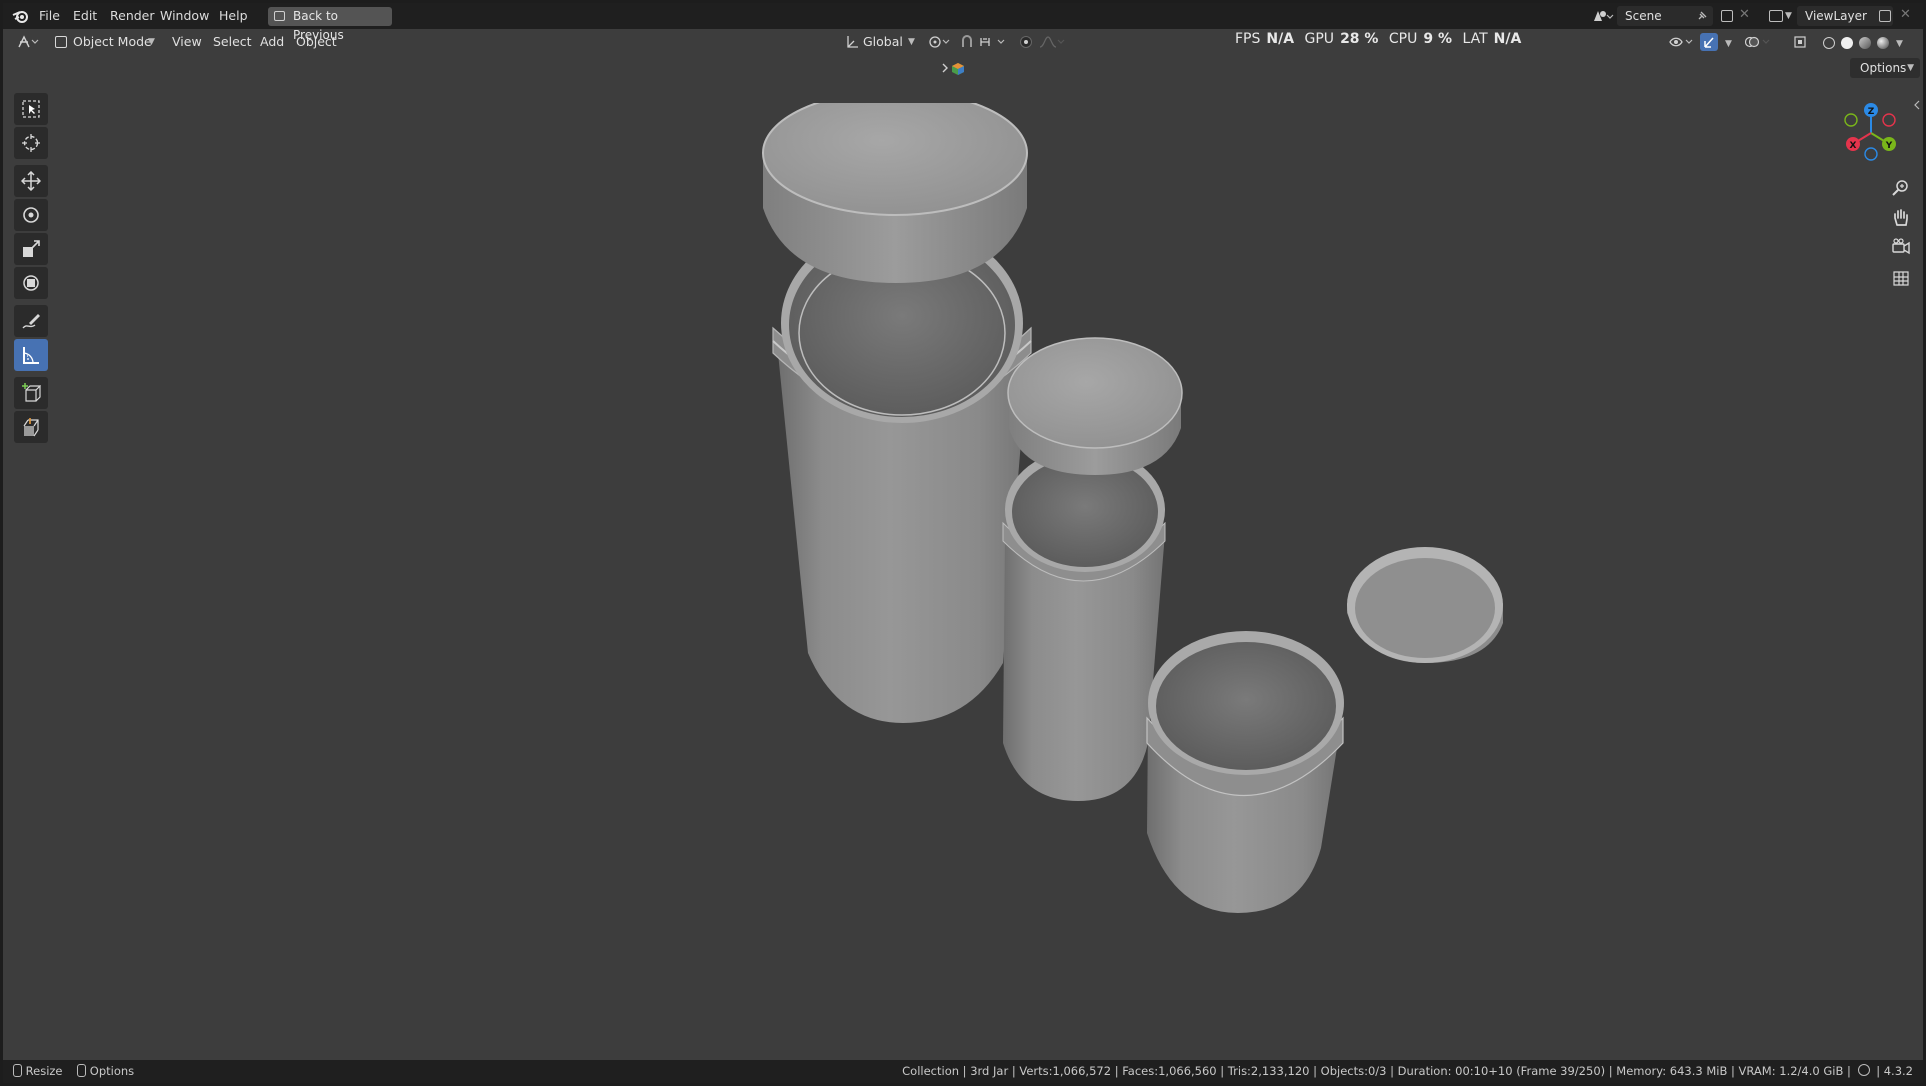 The width and height of the screenshot is (1926, 1086). I want to click on overlays-icon, so click(1758, 42).